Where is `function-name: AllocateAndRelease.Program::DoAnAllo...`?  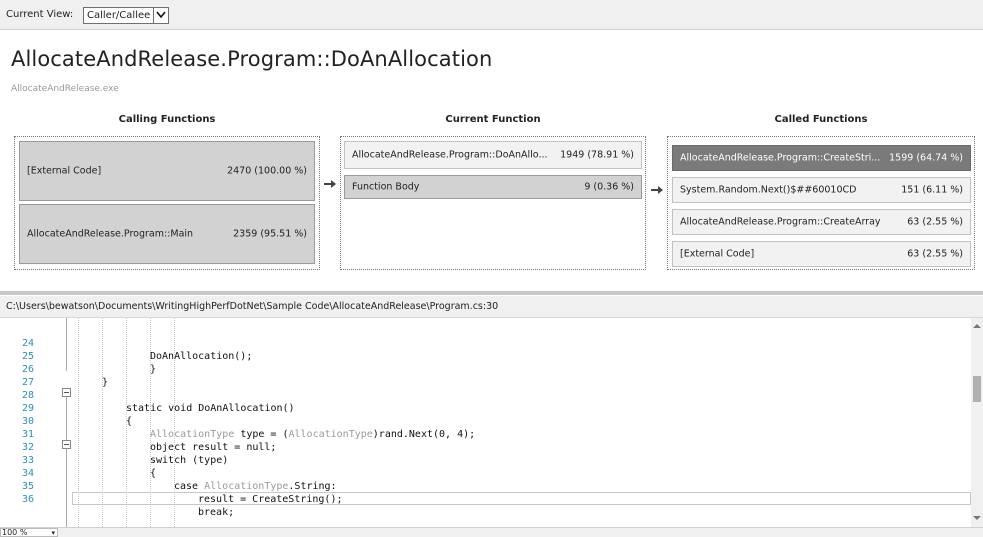 function-name: AllocateAndRelease.Program::DoAnAllo... is located at coordinates (450, 155).